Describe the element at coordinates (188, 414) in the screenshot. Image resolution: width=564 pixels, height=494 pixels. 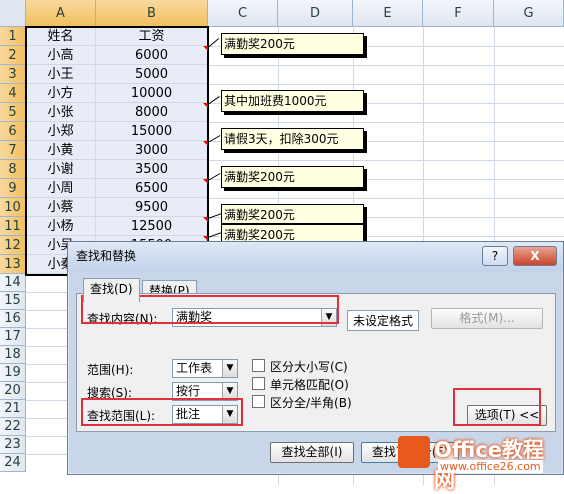
I see `look-in-value: 批注` at that location.